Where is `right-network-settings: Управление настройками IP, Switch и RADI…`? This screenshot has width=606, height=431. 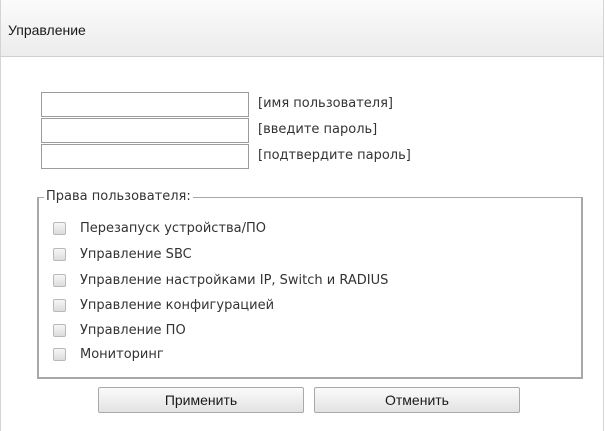
right-network-settings: Управление настройками IP, Switch и RADI… is located at coordinates (220, 280).